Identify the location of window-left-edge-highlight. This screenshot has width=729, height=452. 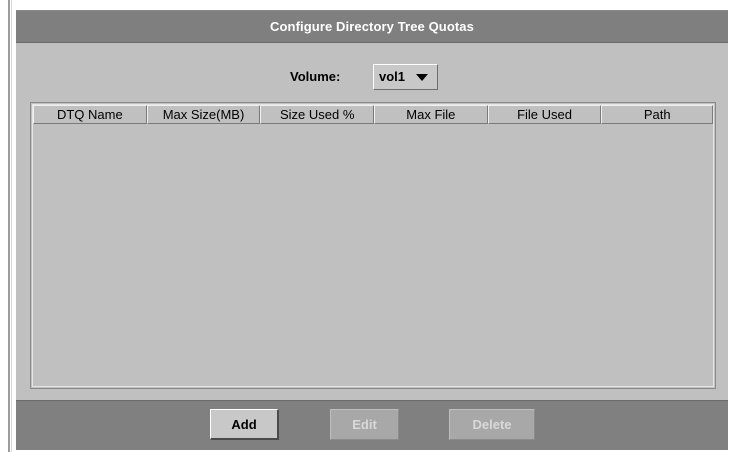
(11, 226).